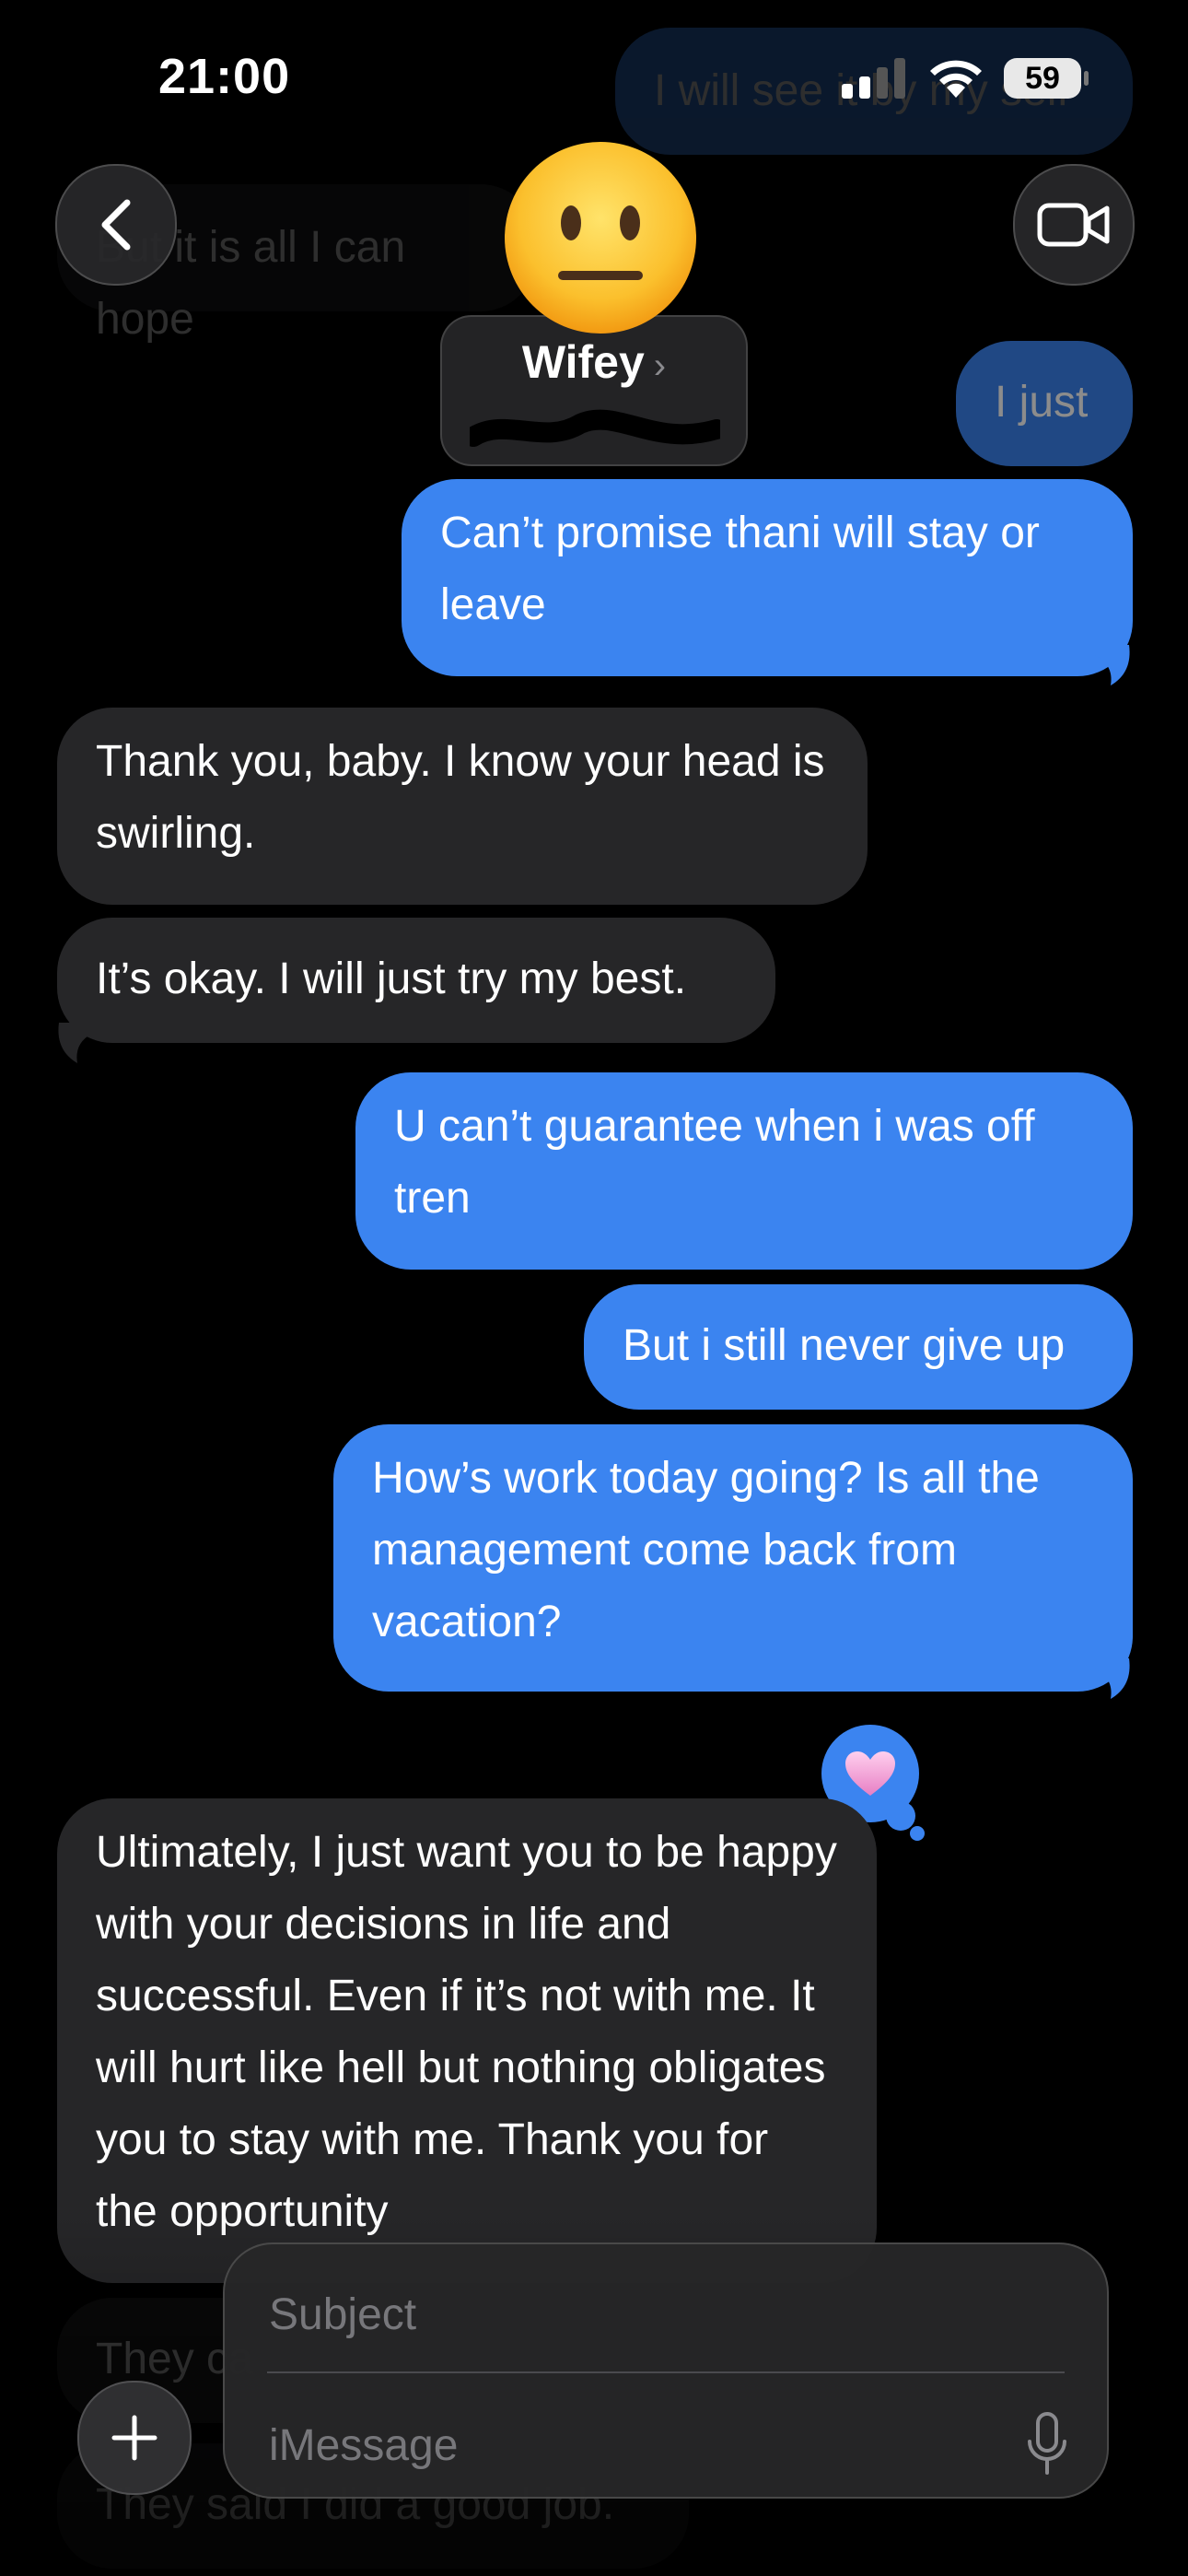  What do you see at coordinates (873, 78) in the screenshot?
I see `cellular-signal-icon` at bounding box center [873, 78].